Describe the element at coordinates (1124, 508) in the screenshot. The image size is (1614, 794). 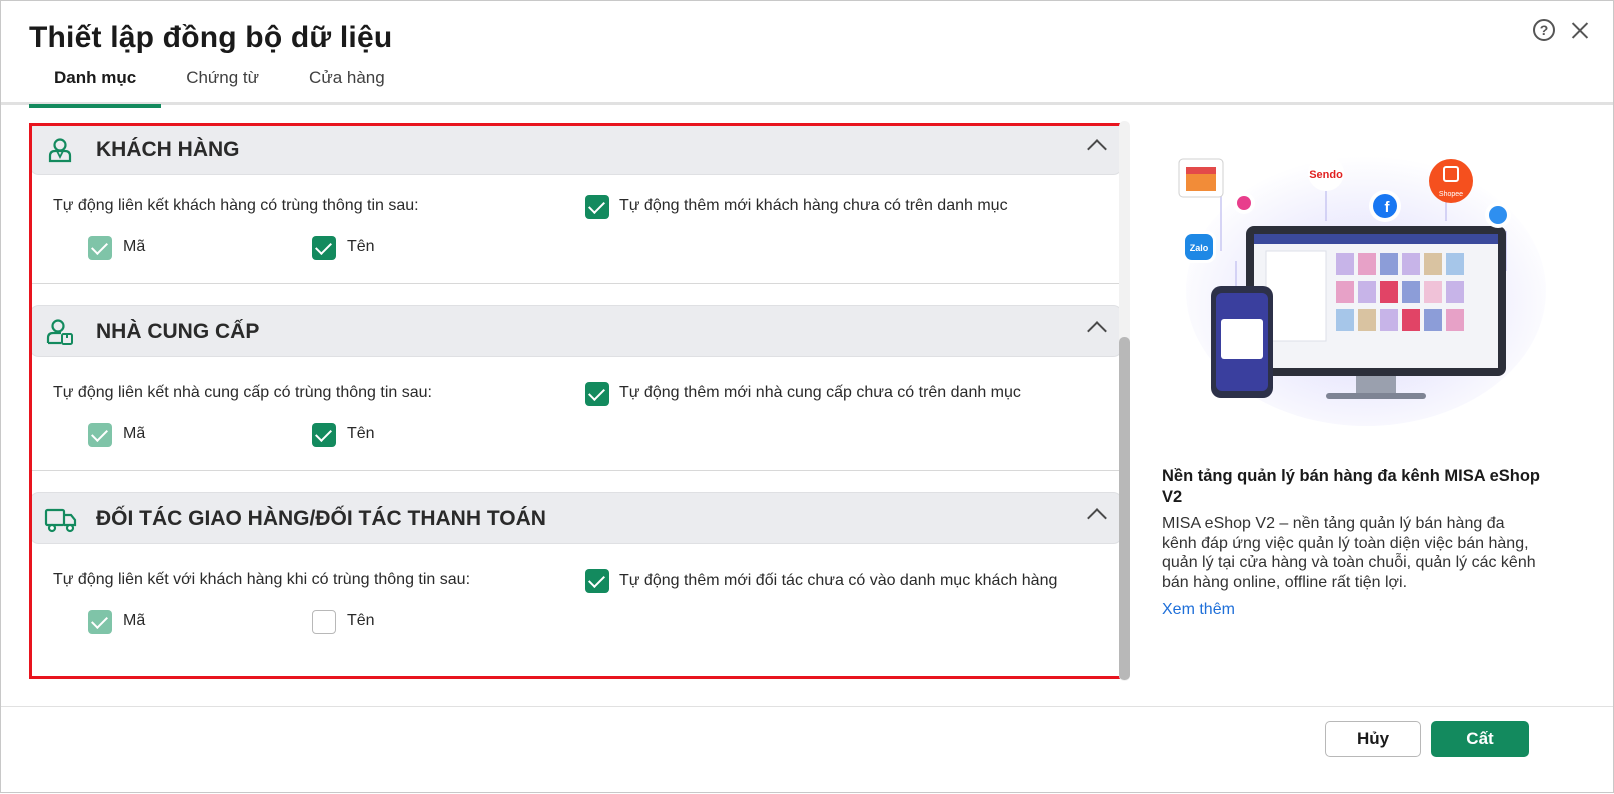
I see `scrollbar-thumb` at that location.